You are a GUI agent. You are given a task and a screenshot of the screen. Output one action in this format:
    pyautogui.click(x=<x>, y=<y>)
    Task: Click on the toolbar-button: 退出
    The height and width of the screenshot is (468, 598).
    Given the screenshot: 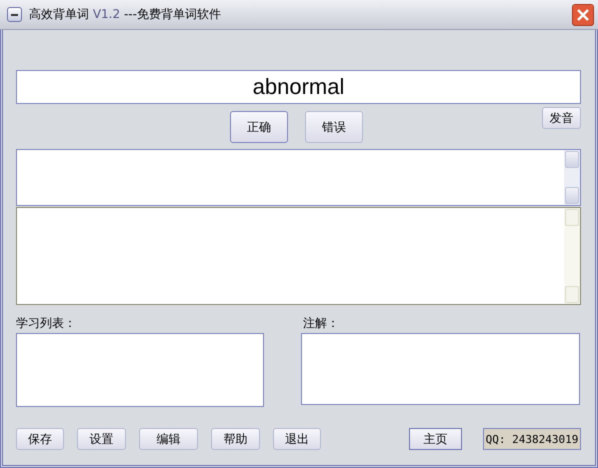 What is the action you would take?
    pyautogui.click(x=297, y=439)
    